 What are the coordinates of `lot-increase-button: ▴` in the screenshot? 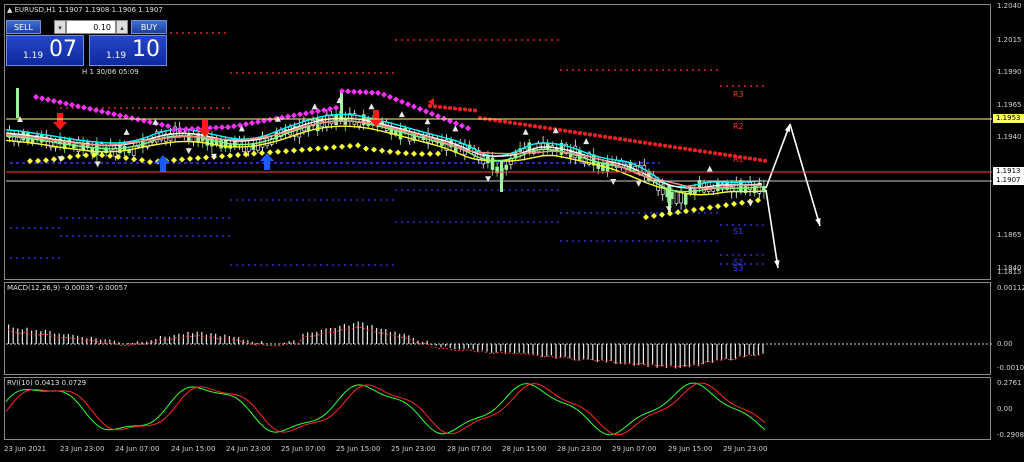 It's located at (122, 27).